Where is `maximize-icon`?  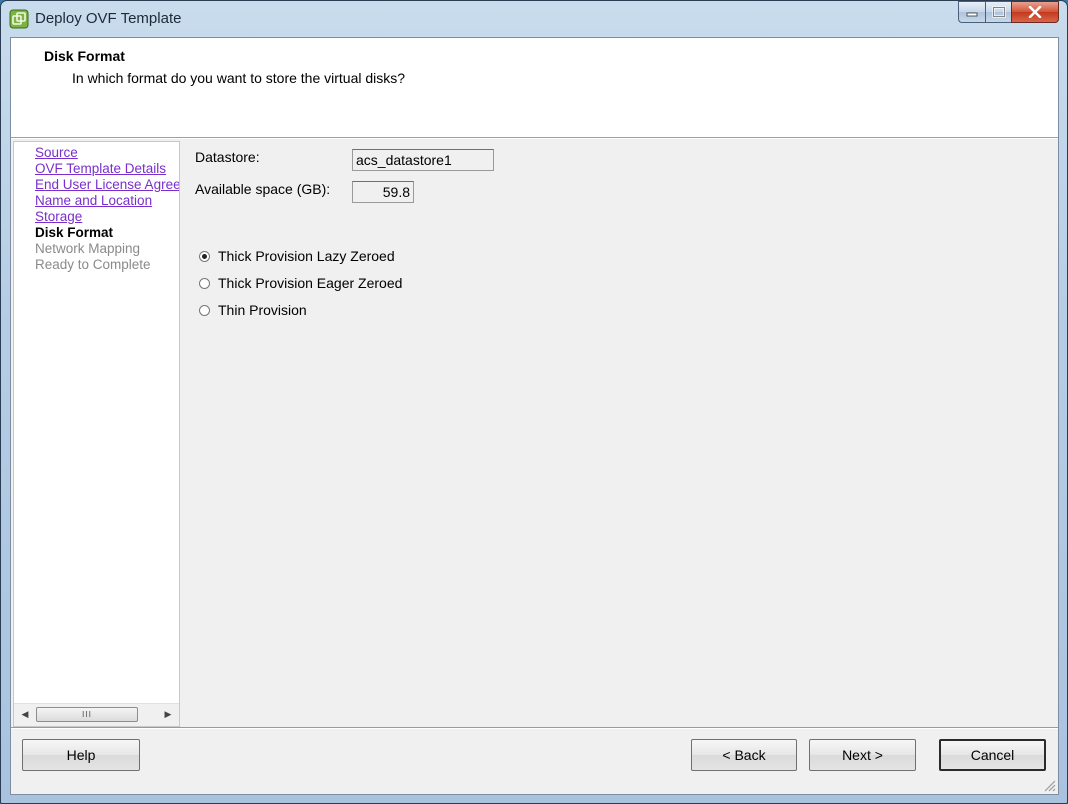 maximize-icon is located at coordinates (998, 12).